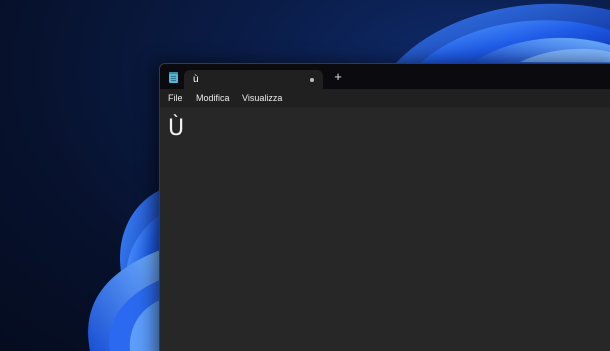 This screenshot has height=351, width=610. Describe the element at coordinates (213, 98) in the screenshot. I see `menu-modifica: Modifica` at that location.